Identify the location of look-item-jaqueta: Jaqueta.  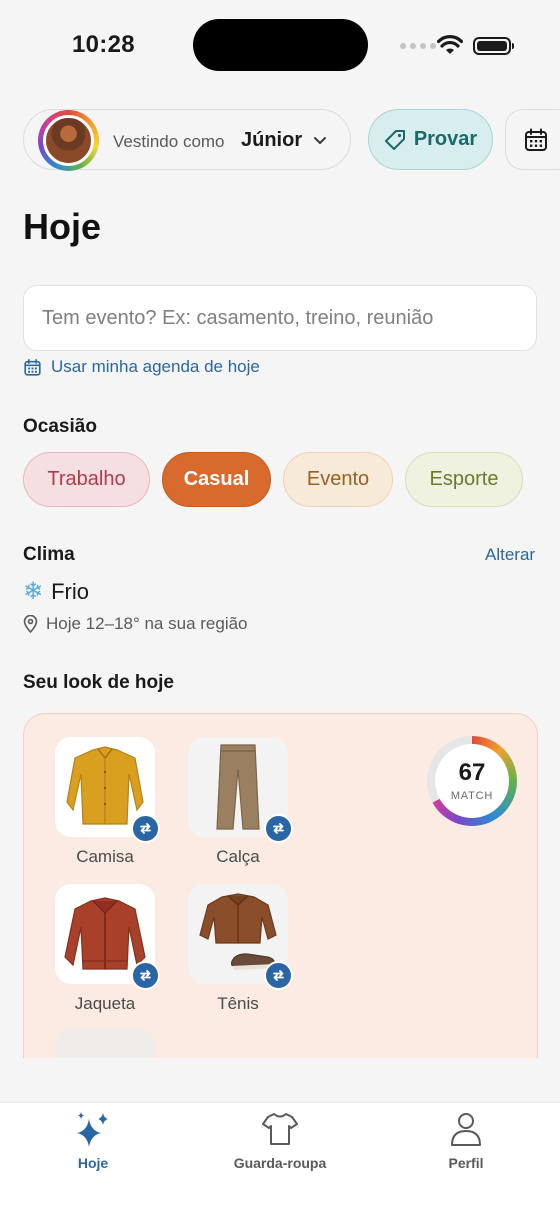
(107, 949).